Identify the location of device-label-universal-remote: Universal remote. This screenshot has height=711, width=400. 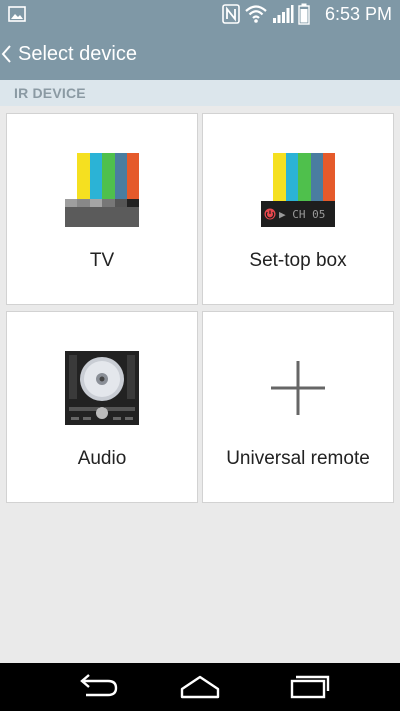
(298, 458).